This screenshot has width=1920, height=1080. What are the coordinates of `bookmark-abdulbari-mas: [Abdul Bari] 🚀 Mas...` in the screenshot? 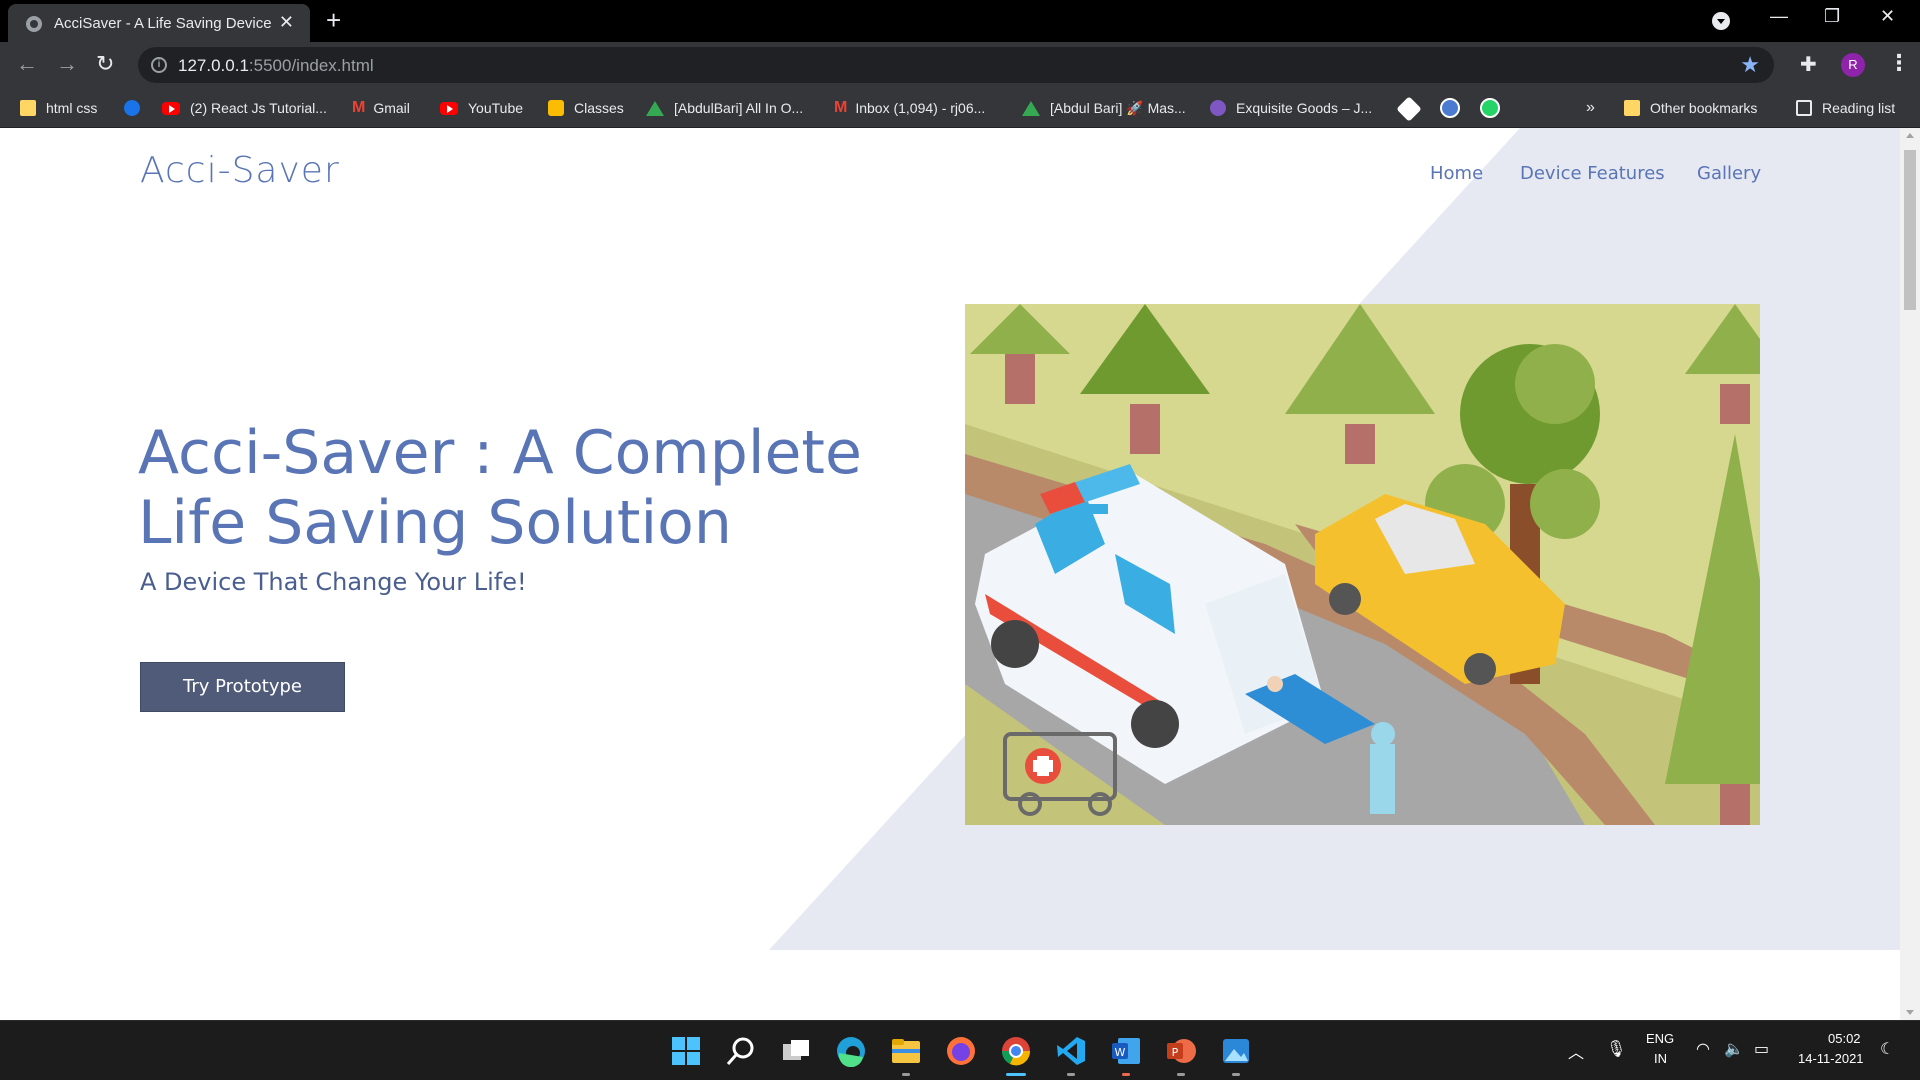 It's located at (1104, 108).